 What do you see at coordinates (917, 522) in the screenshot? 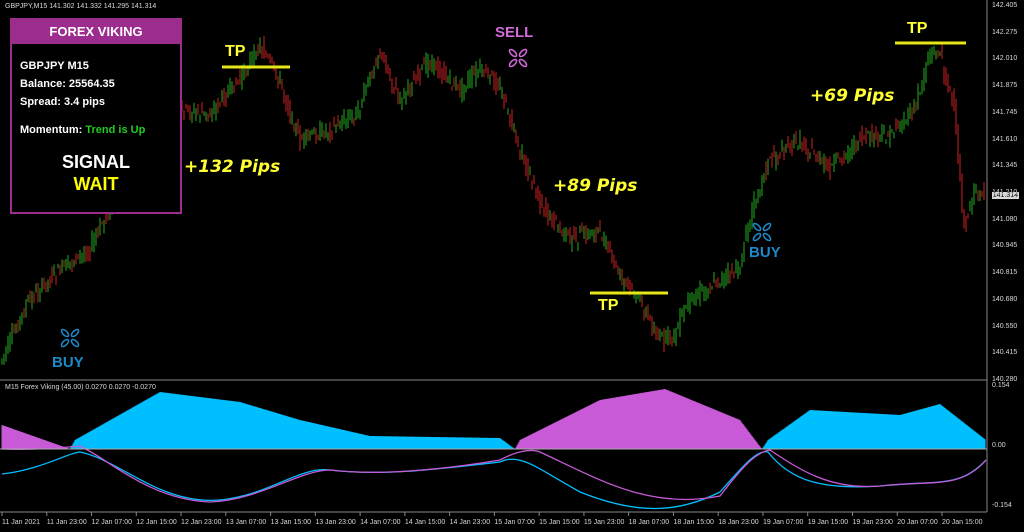
I see `date-tick: 20 Jan 07:00` at bounding box center [917, 522].